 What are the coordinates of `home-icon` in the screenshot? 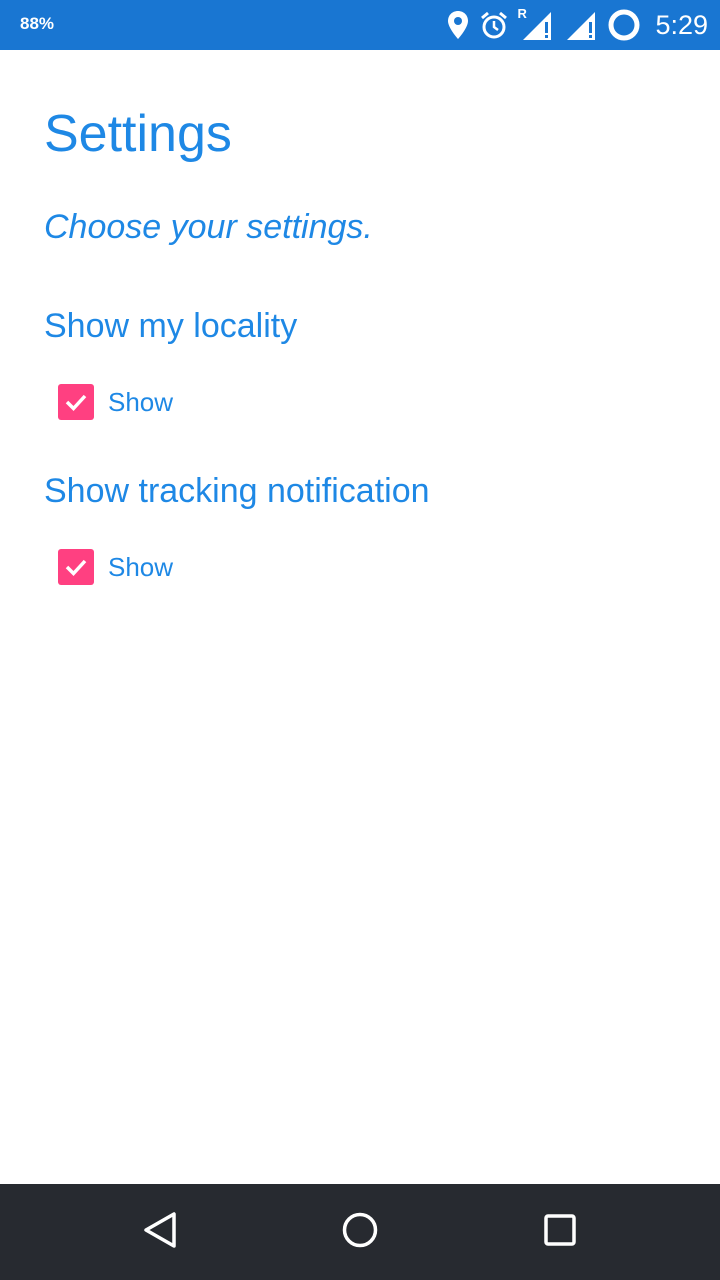 It's located at (360, 1232).